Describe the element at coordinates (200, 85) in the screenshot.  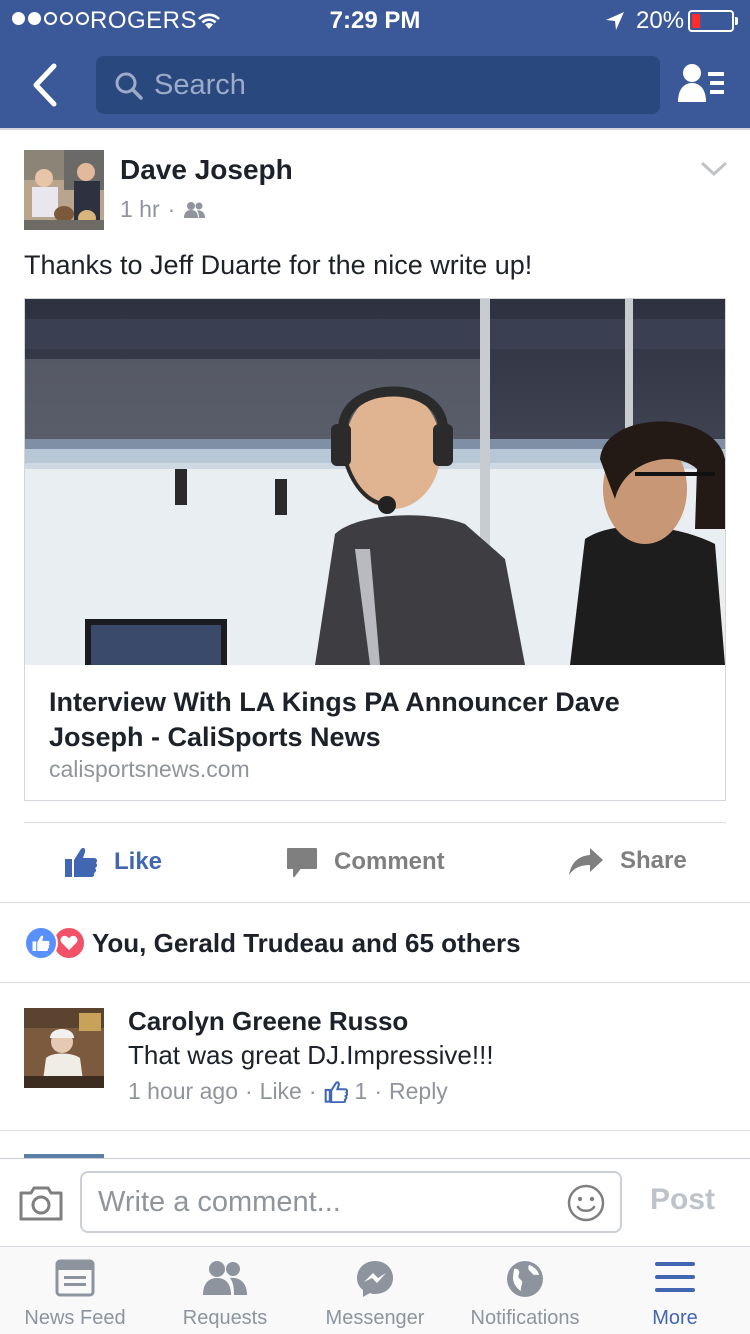
I see `search-placeholder: Search` at that location.